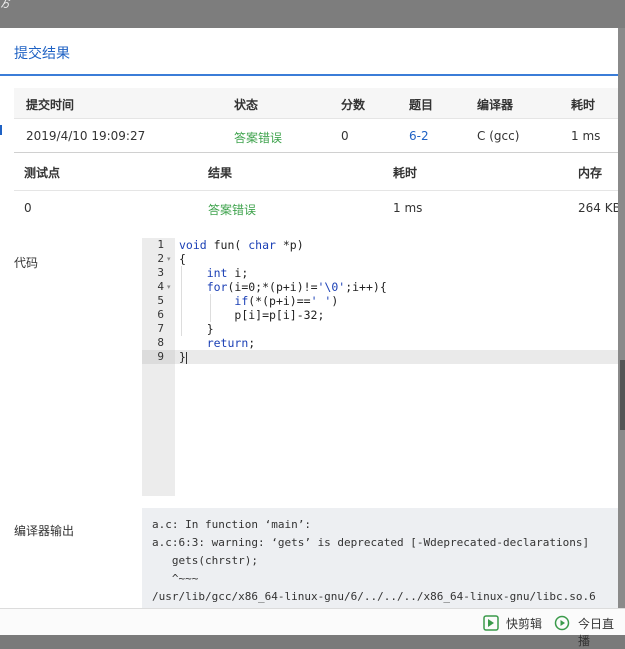 The height and width of the screenshot is (649, 625). Describe the element at coordinates (186, 357) in the screenshot. I see `text-cursor` at that location.